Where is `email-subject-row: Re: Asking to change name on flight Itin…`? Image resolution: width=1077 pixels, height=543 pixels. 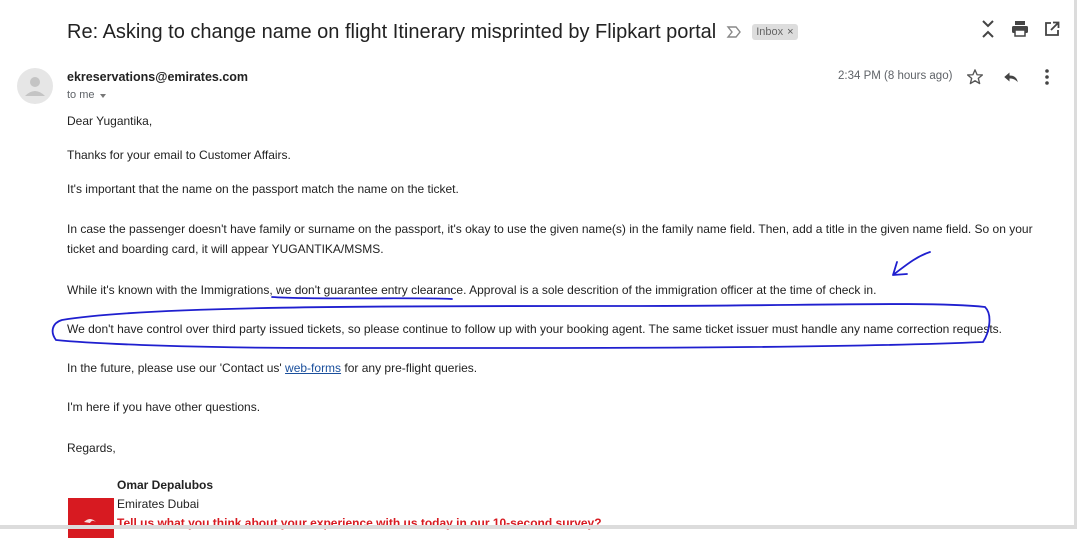 email-subject-row: Re: Asking to change name on flight Itin… is located at coordinates (432, 32).